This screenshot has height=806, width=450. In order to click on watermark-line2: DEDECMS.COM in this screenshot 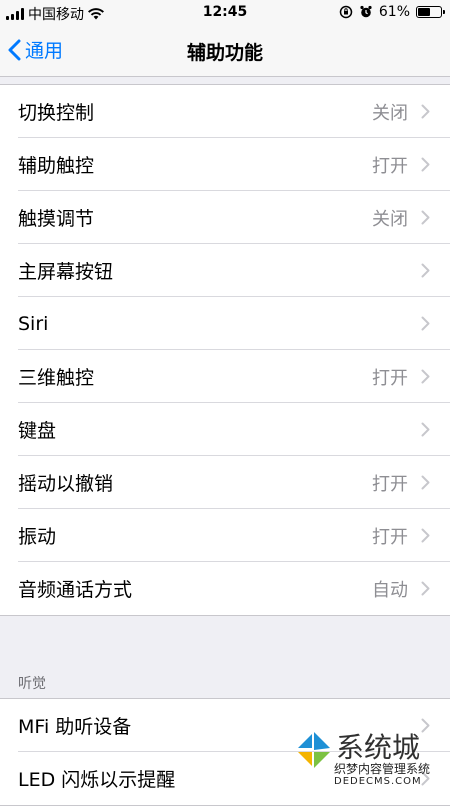, I will do `click(378, 781)`.